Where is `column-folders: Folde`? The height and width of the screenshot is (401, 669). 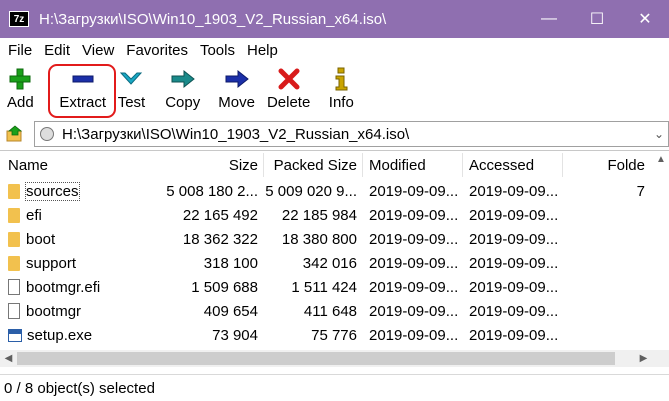 column-folders: Folde is located at coordinates (612, 165).